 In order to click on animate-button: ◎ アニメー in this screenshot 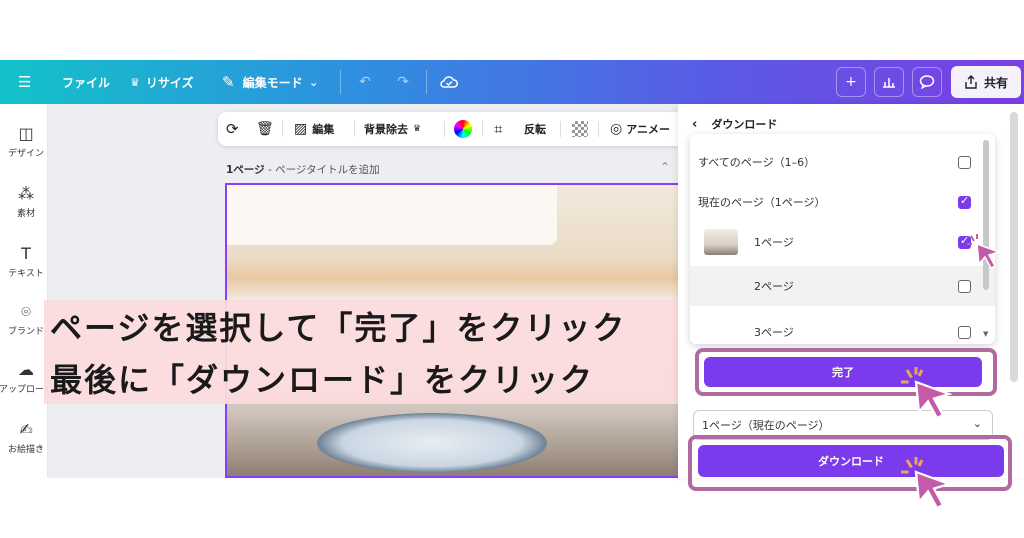, I will do `click(640, 129)`.